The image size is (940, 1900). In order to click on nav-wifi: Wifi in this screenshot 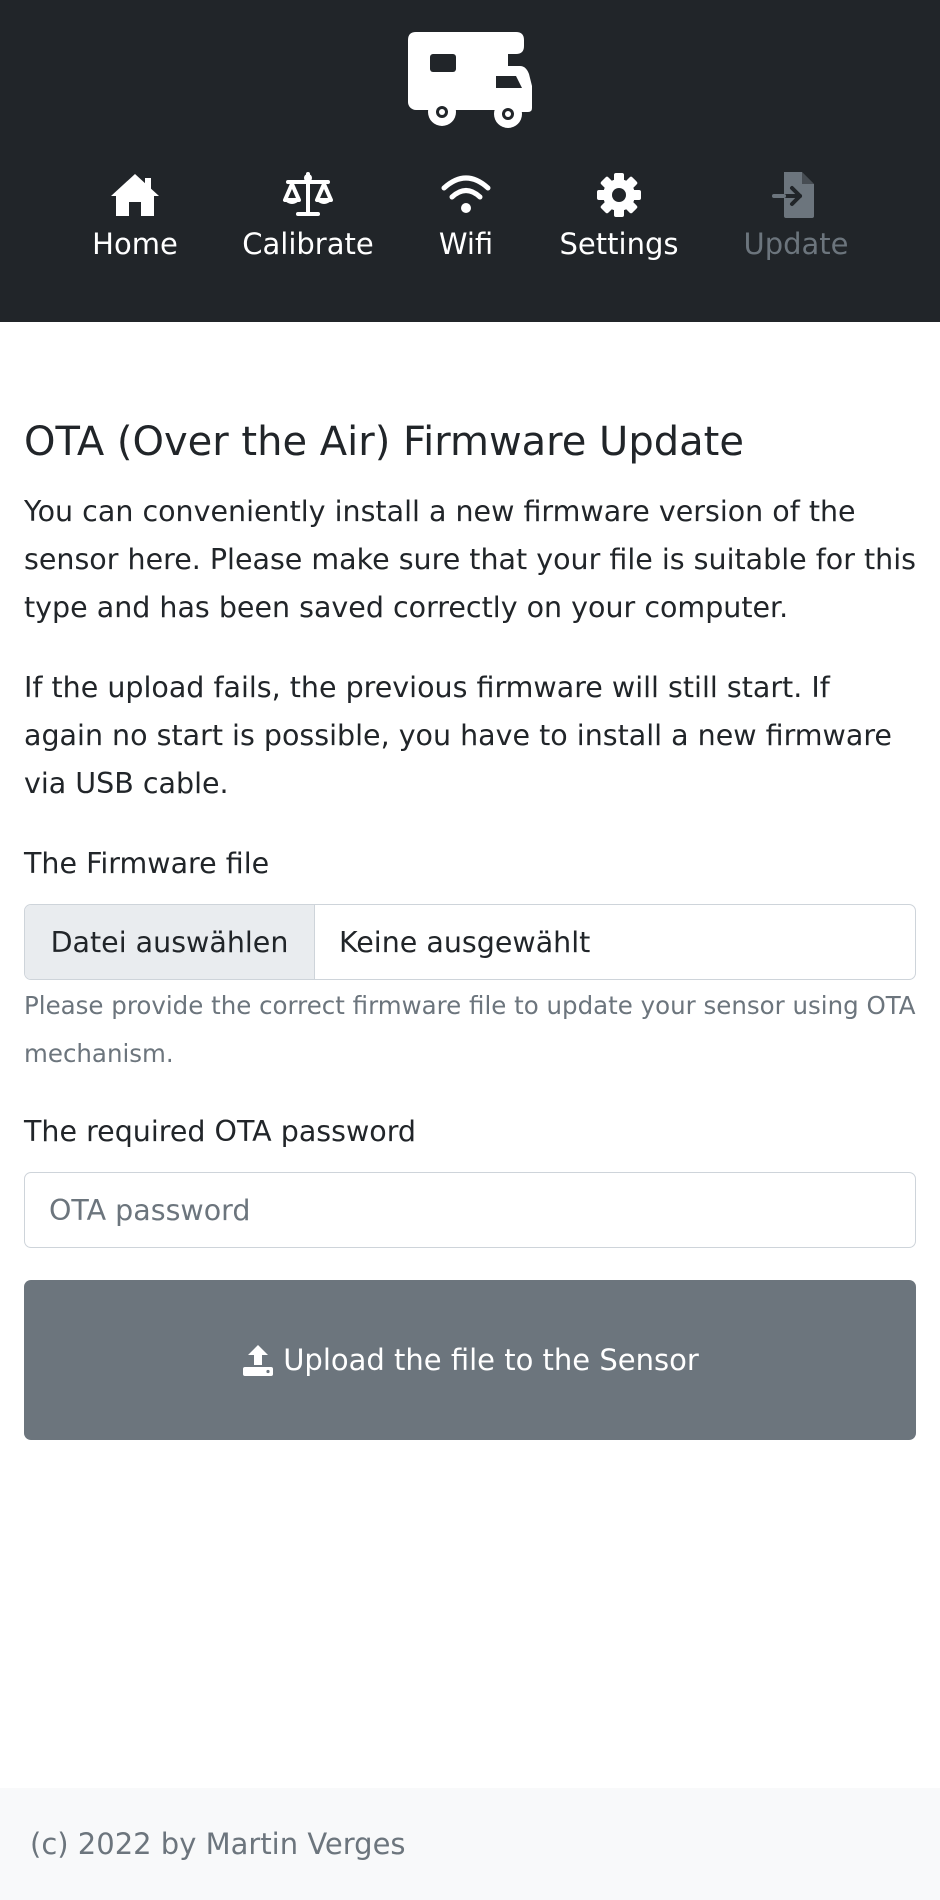, I will do `click(466, 220)`.